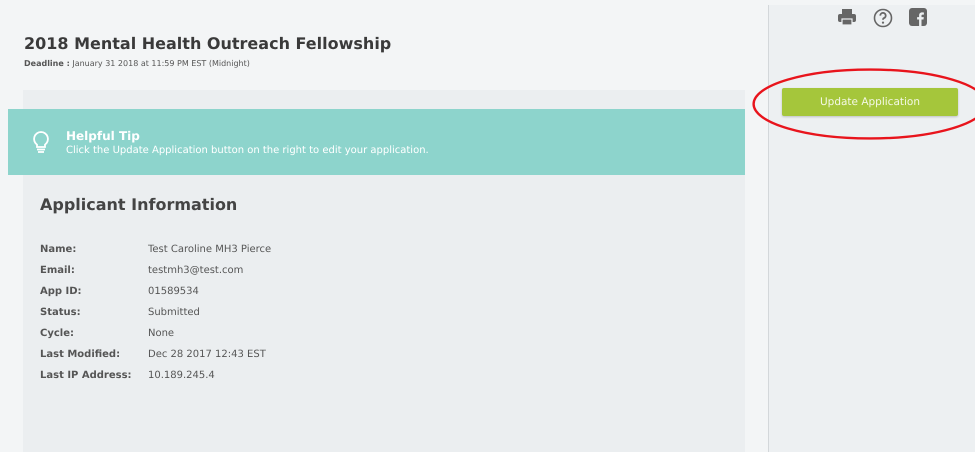 The height and width of the screenshot is (452, 975). Describe the element at coordinates (103, 135) in the screenshot. I see `tip-title: Helpful Tip` at that location.